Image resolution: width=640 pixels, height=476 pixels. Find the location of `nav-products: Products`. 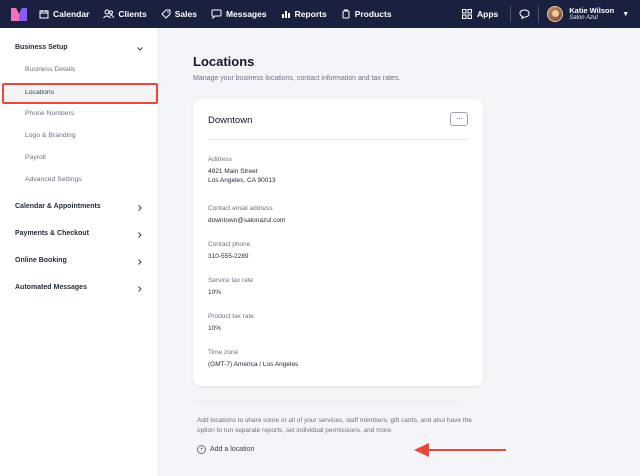

nav-products: Products is located at coordinates (366, 14).